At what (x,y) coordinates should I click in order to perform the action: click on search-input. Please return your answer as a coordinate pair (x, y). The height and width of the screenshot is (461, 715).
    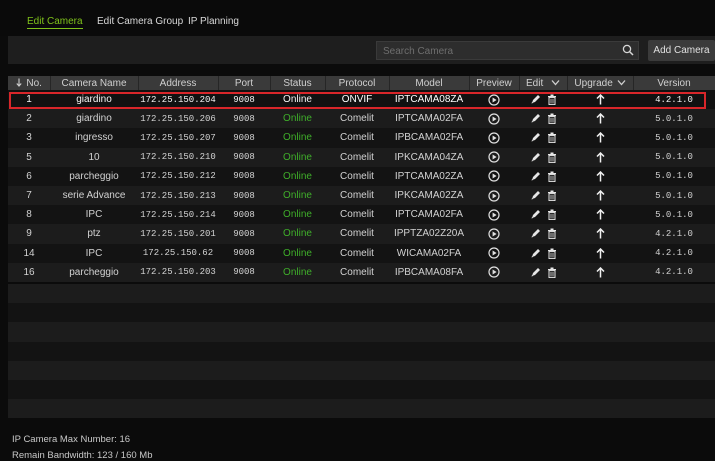
    Looking at the image, I should click on (498, 51).